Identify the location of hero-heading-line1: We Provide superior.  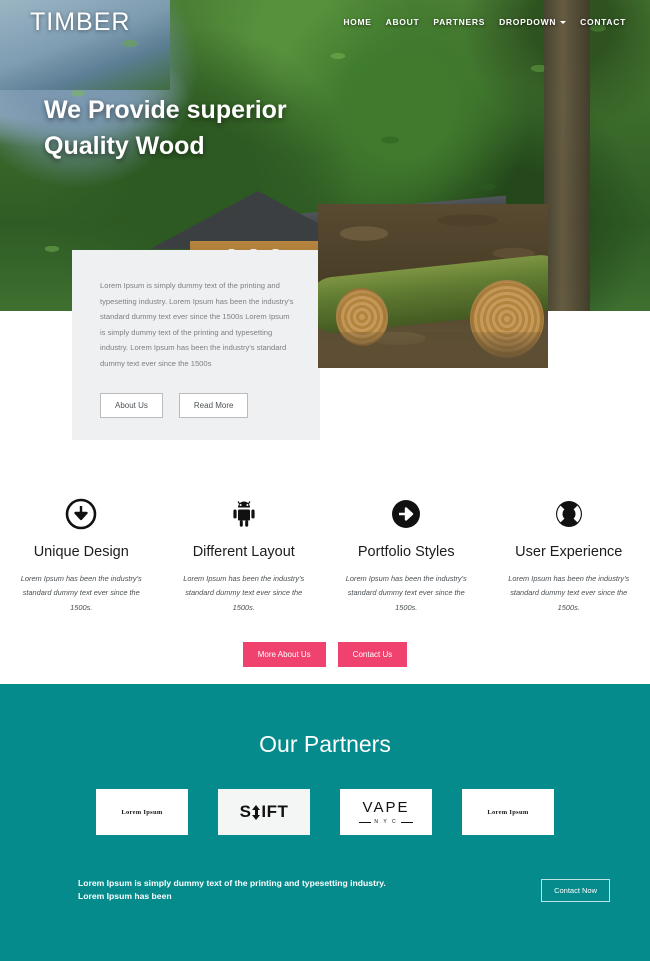
(165, 110).